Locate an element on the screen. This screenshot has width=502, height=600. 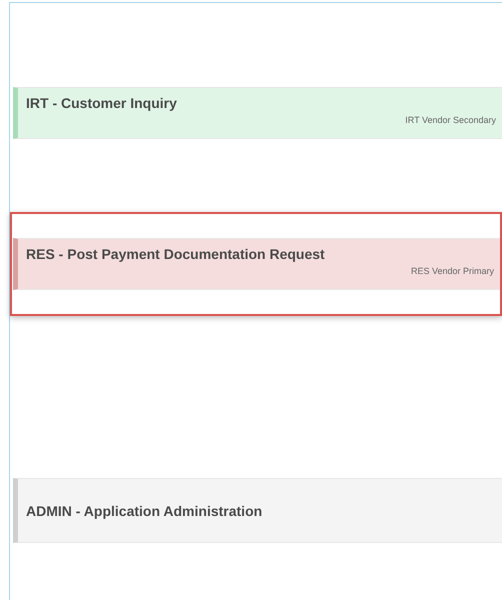
task-card: RES - Post Payment Documentation Request RES Vendor Primary is located at coordinates (256, 264).